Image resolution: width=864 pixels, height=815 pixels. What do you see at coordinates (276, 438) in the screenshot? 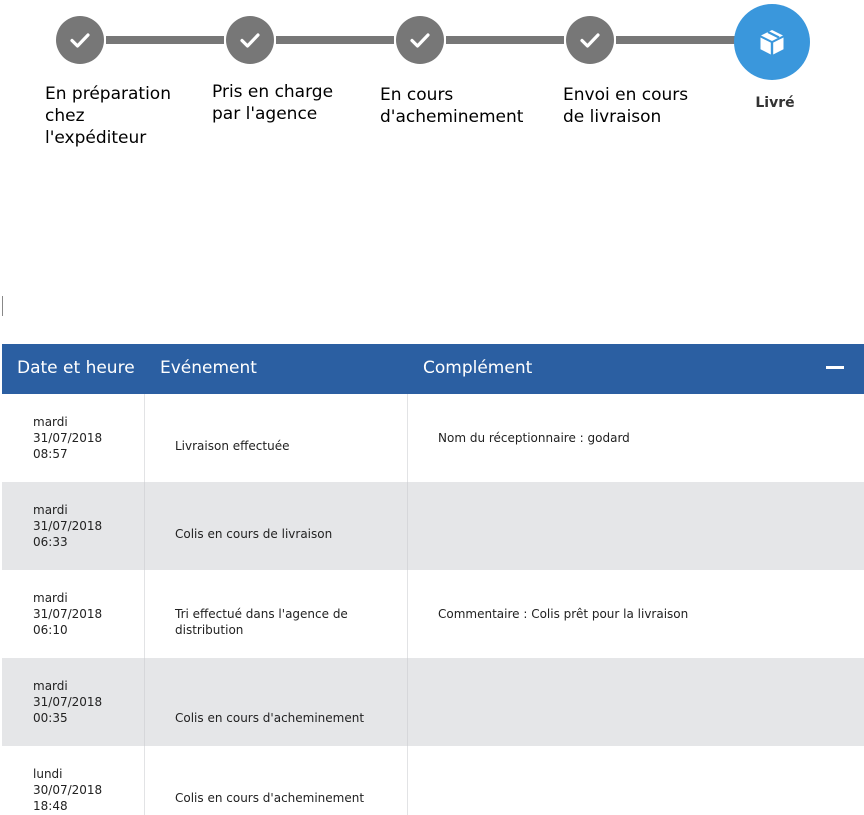
I see `event-cell: Livraison effectuée` at bounding box center [276, 438].